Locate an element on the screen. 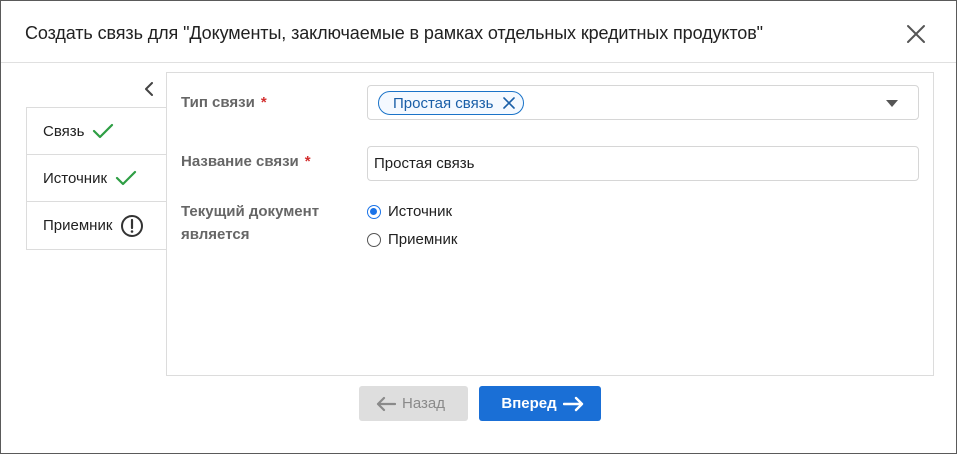 This screenshot has height=454, width=957. step-source: Источник is located at coordinates (97, 178).